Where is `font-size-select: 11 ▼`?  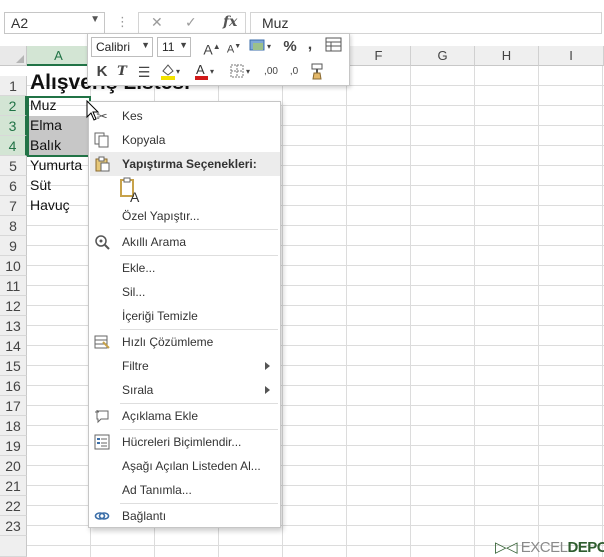
font-size-select: 11 ▼ is located at coordinates (174, 47).